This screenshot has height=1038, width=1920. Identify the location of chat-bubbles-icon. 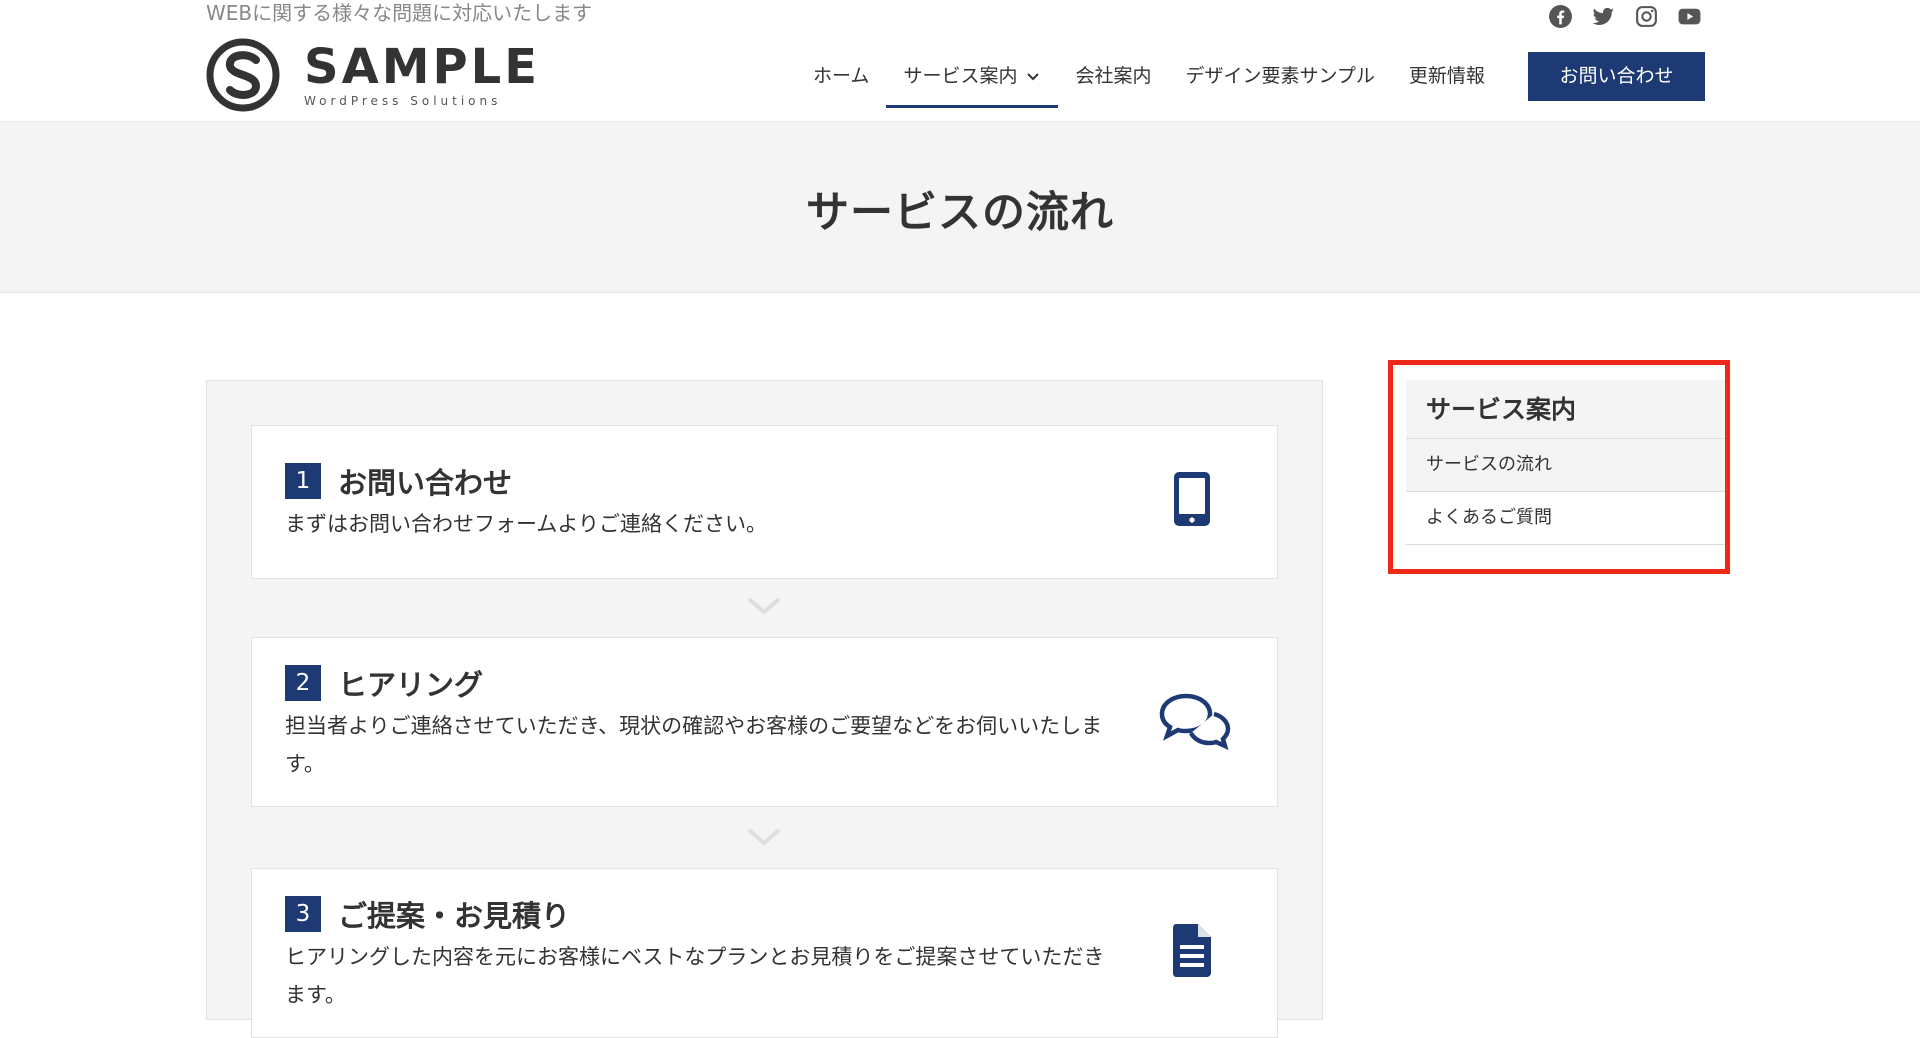
(1195, 721).